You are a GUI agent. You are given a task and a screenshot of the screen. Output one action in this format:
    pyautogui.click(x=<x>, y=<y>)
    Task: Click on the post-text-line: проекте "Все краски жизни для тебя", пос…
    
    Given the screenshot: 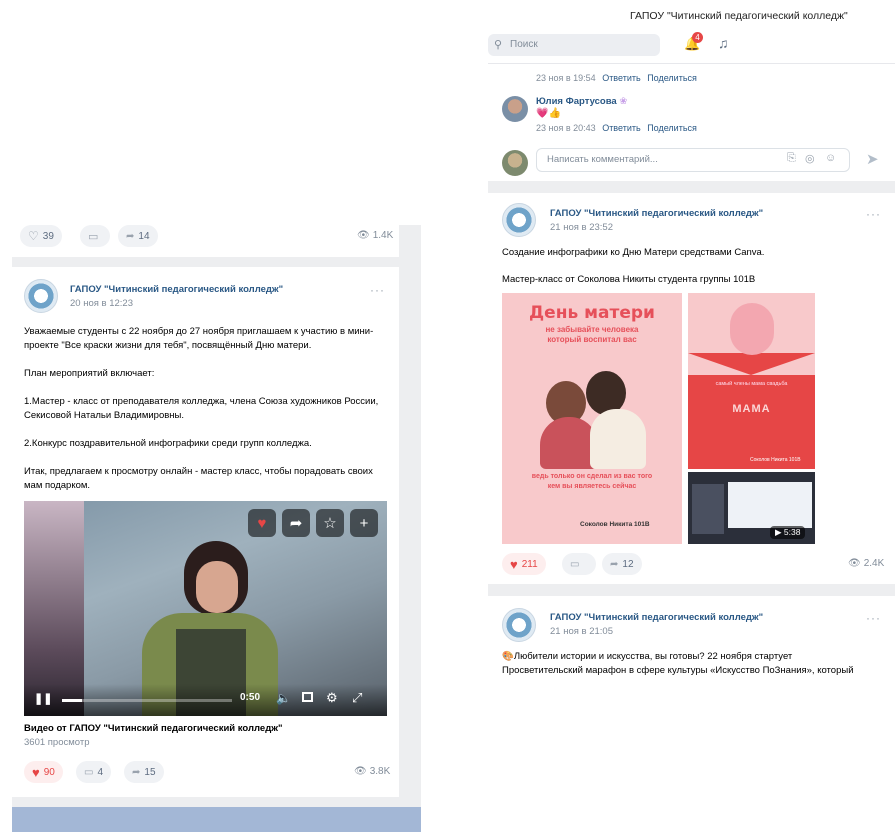 What is the action you would take?
    pyautogui.click(x=168, y=345)
    